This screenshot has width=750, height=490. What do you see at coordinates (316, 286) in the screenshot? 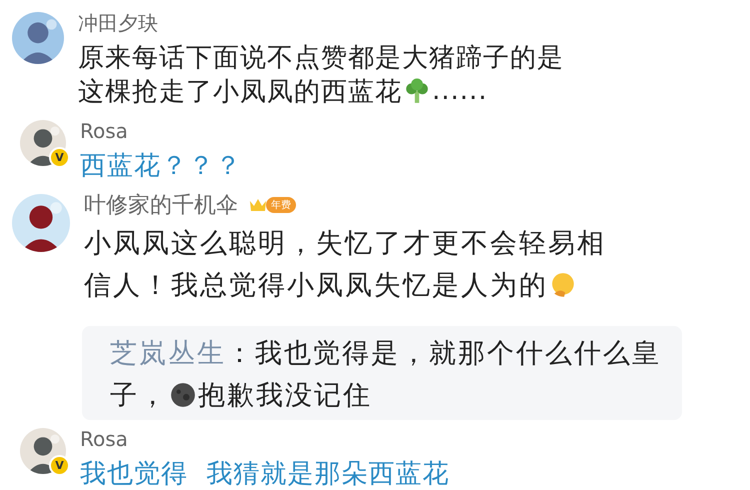
I see `comment-text: 信人！我总觉得小凤凤失忆是人为的` at bounding box center [316, 286].